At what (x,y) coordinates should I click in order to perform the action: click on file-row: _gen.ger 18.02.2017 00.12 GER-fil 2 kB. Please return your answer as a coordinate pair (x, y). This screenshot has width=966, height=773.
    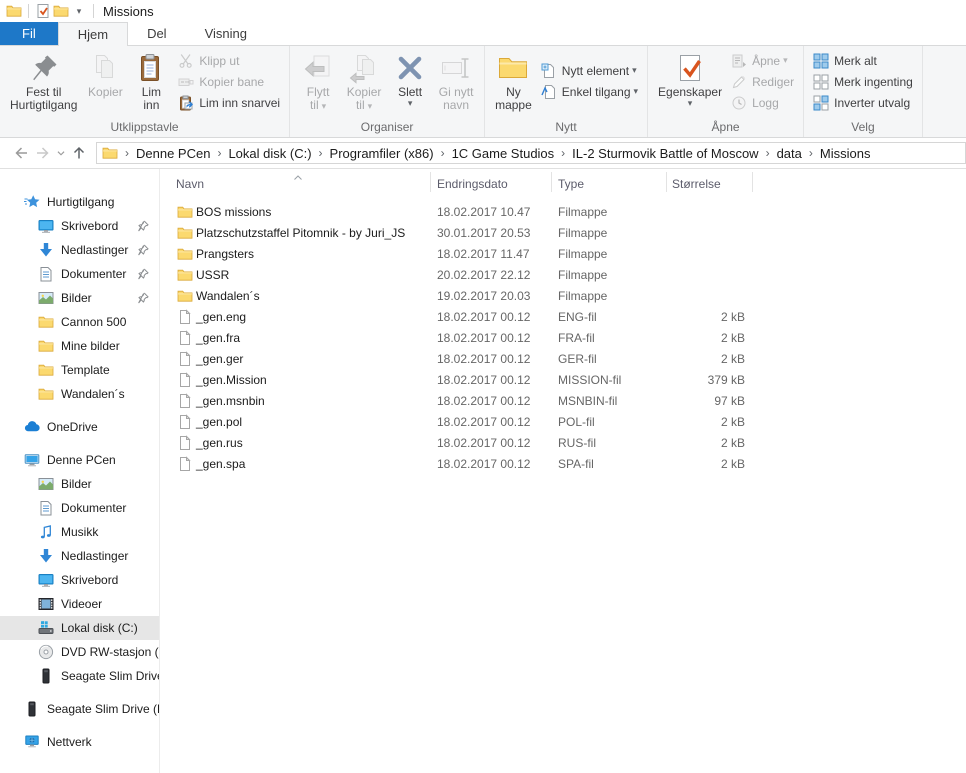
    Looking at the image, I should click on (563, 359).